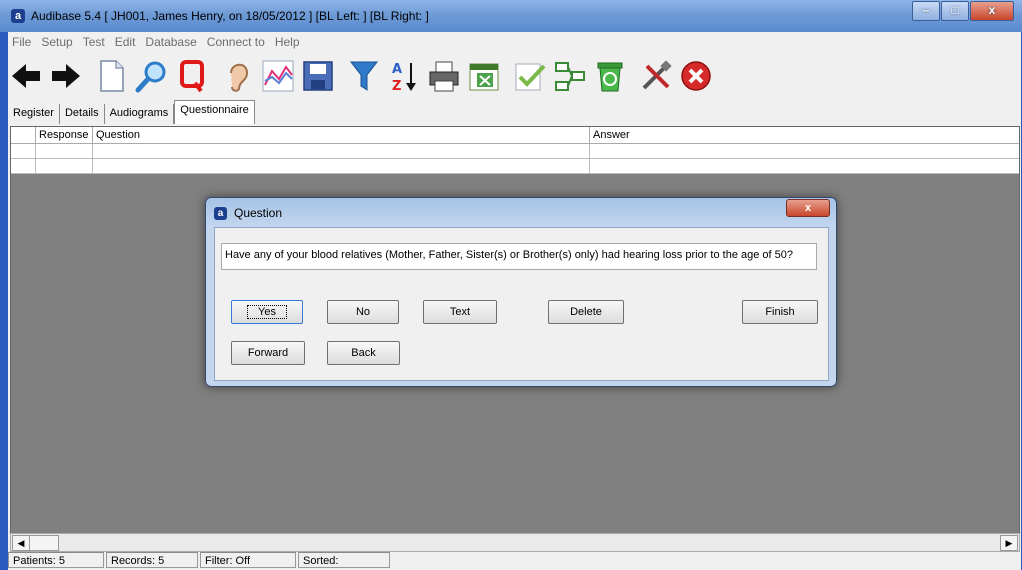 The height and width of the screenshot is (570, 1022). Describe the element at coordinates (515, 542) in the screenshot. I see `horizontal-scrollbar: ◀ ▶` at that location.